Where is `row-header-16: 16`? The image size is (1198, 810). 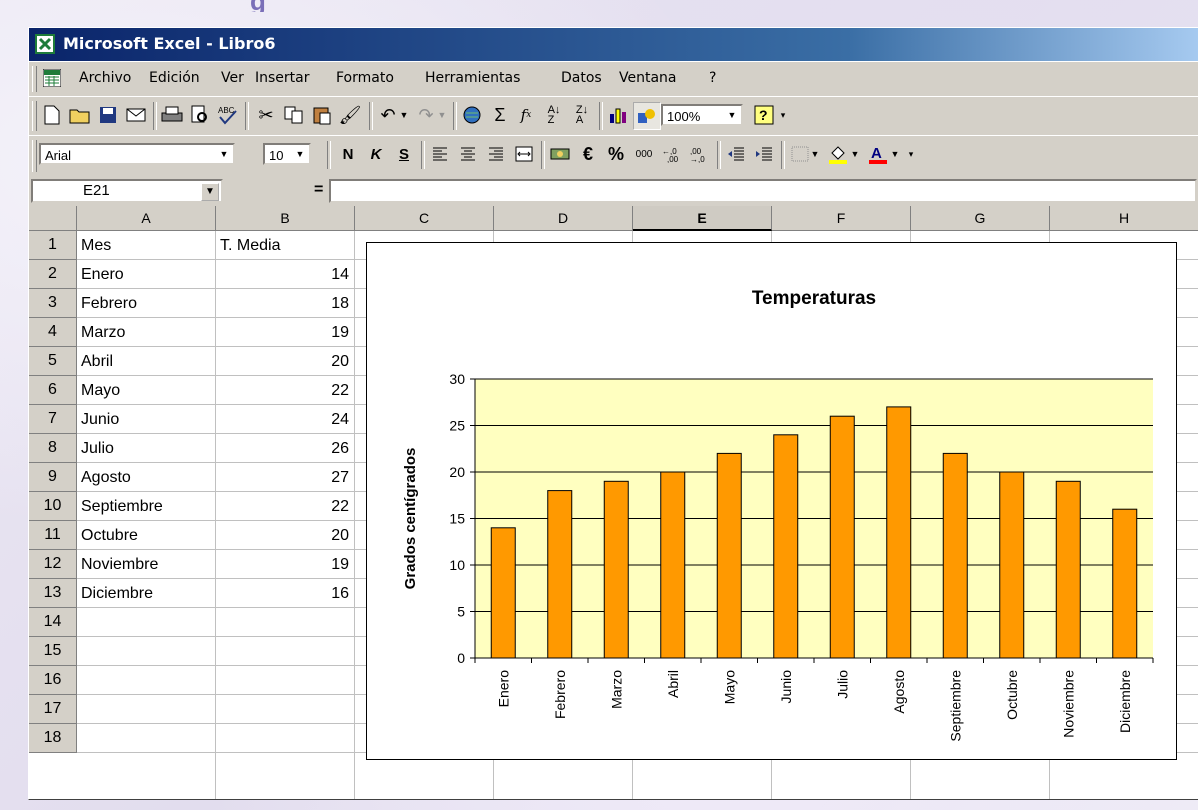 row-header-16: 16 is located at coordinates (53, 680).